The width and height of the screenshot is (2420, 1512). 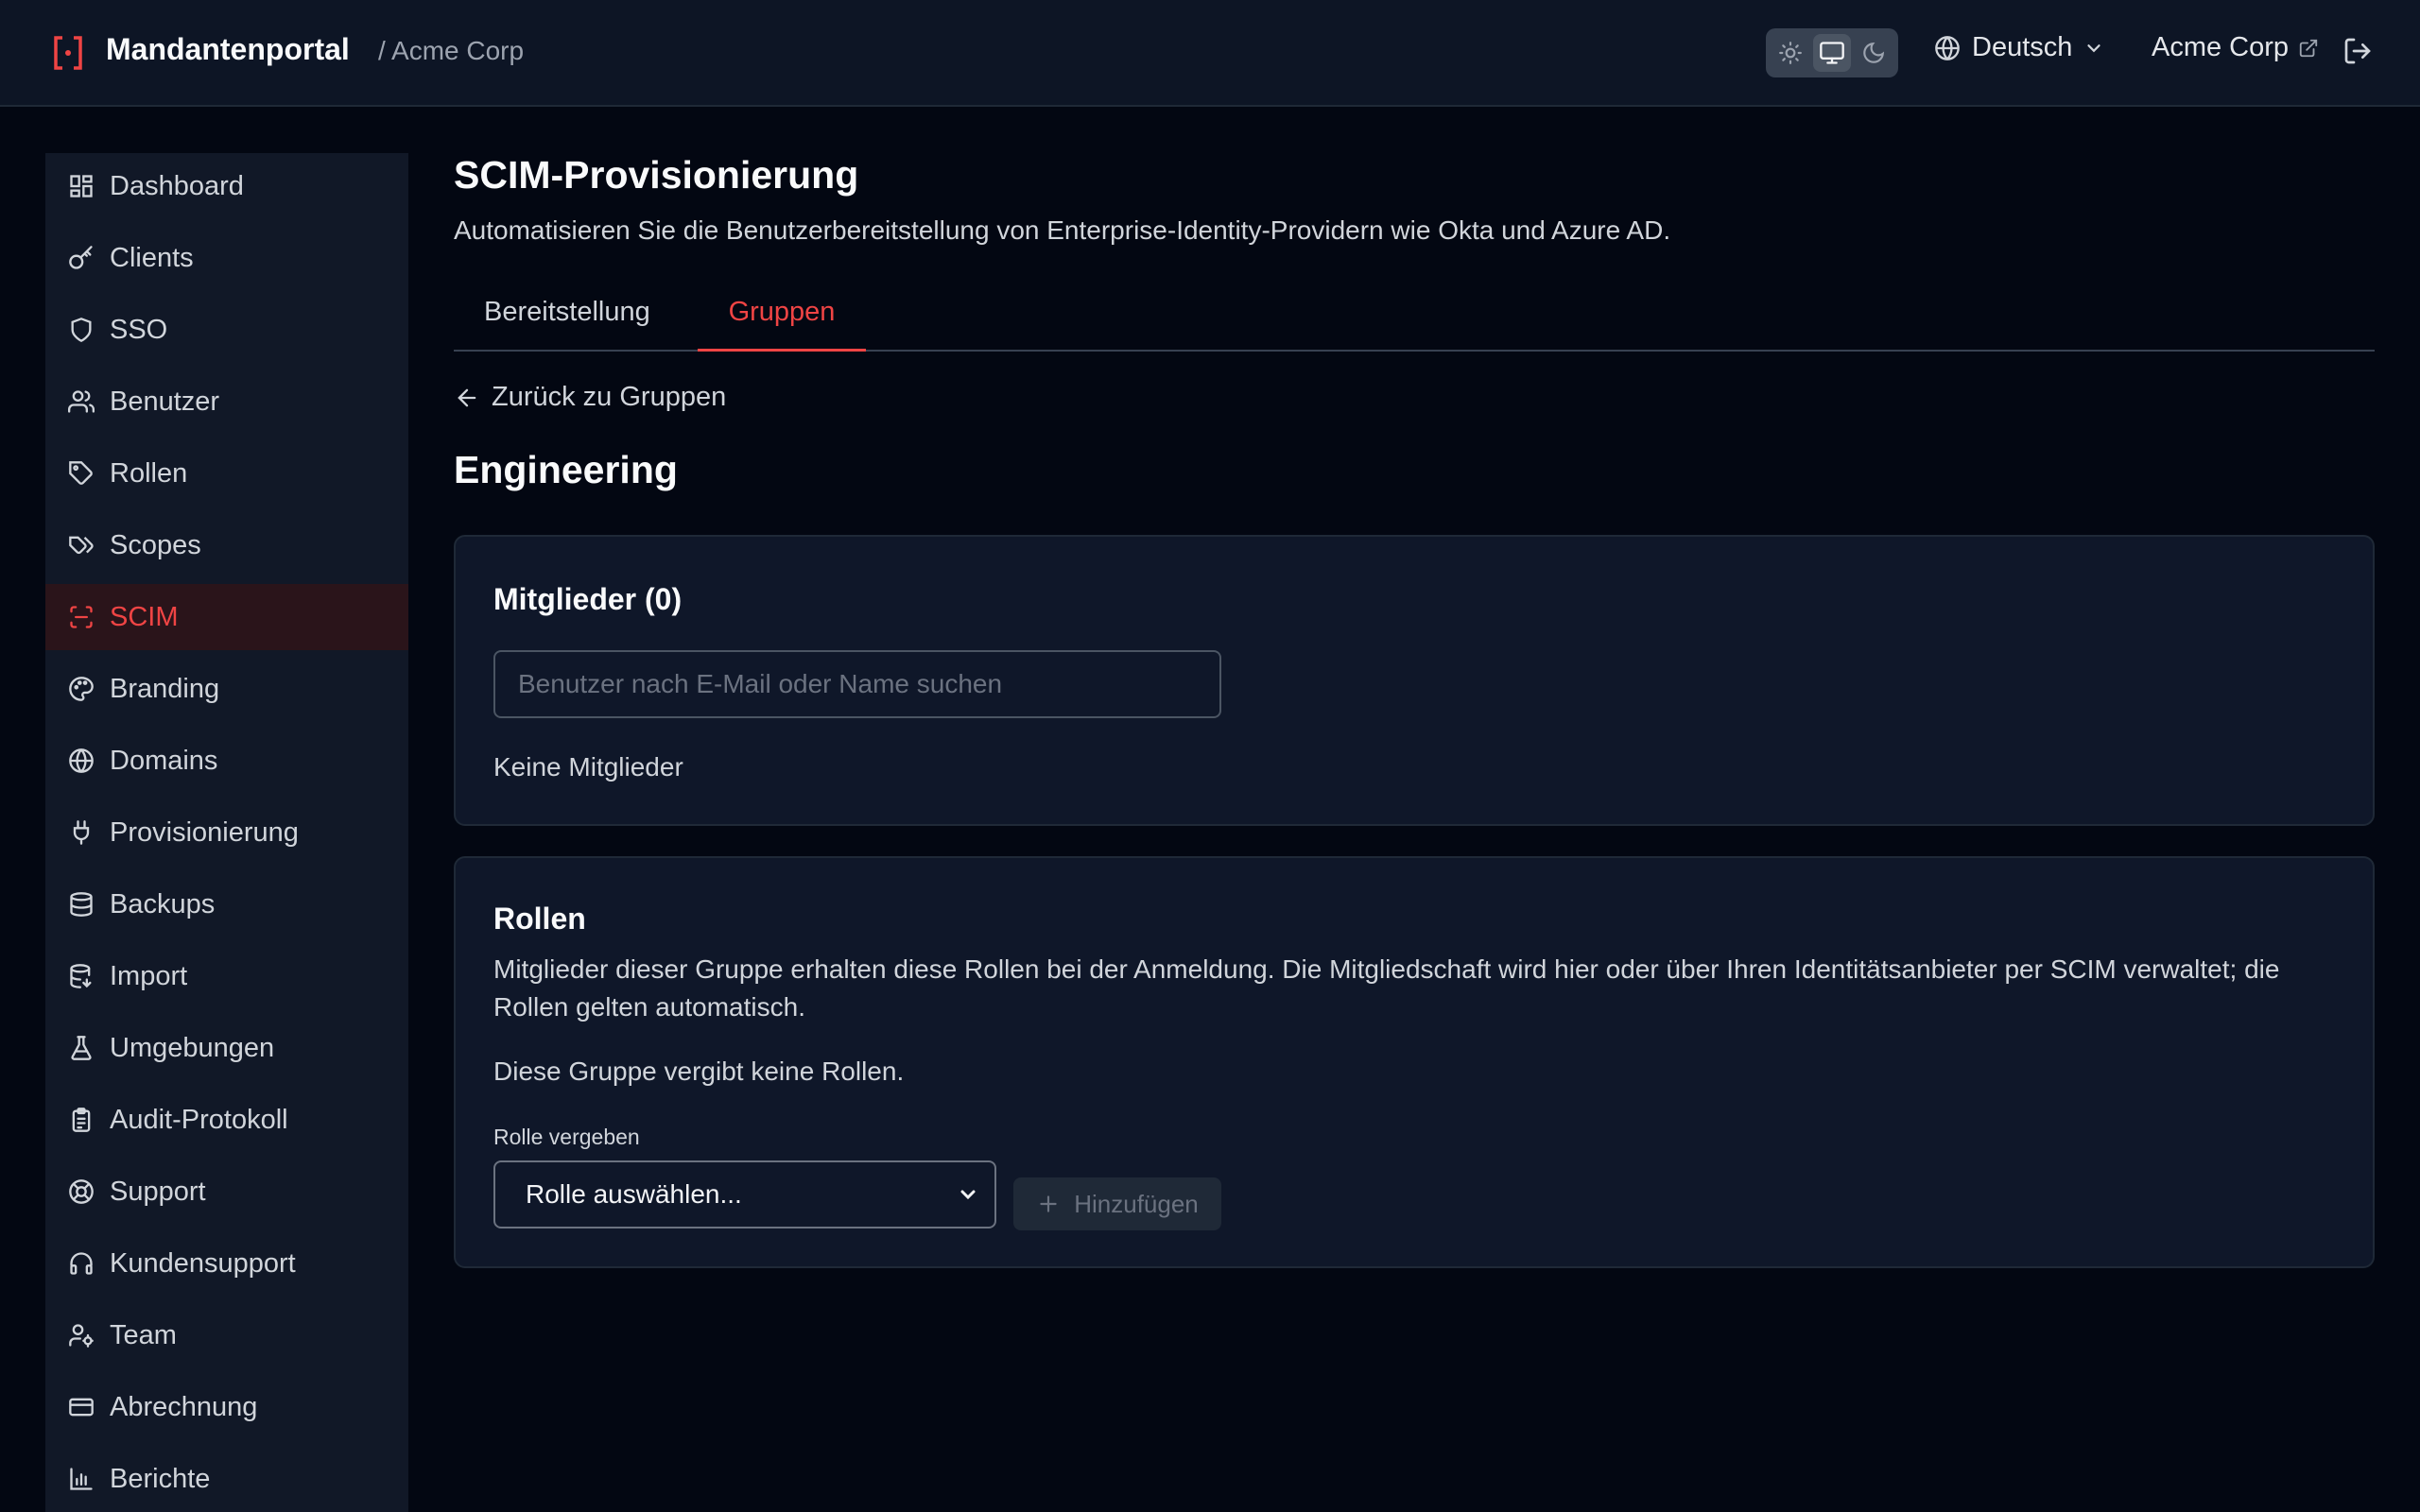 What do you see at coordinates (81, 976) in the screenshot?
I see `database-import-icon` at bounding box center [81, 976].